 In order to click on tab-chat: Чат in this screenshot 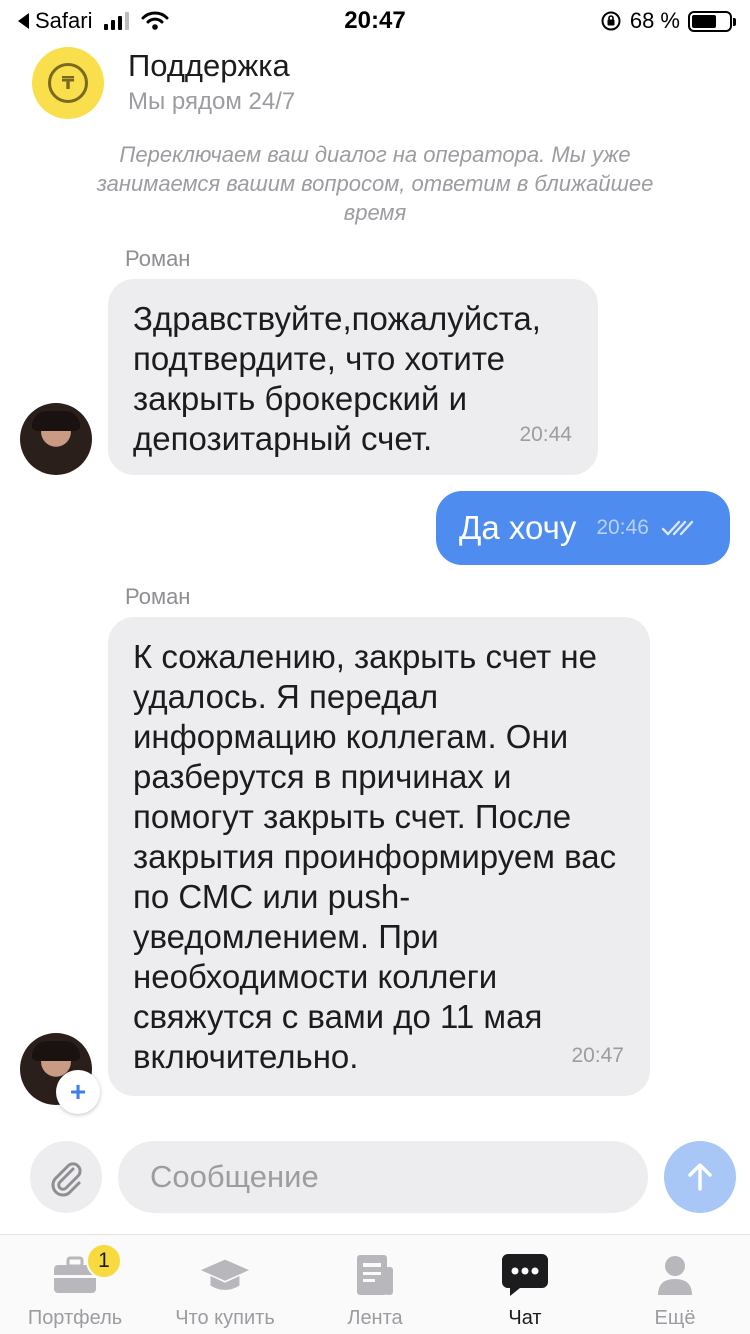, I will do `click(525, 1284)`.